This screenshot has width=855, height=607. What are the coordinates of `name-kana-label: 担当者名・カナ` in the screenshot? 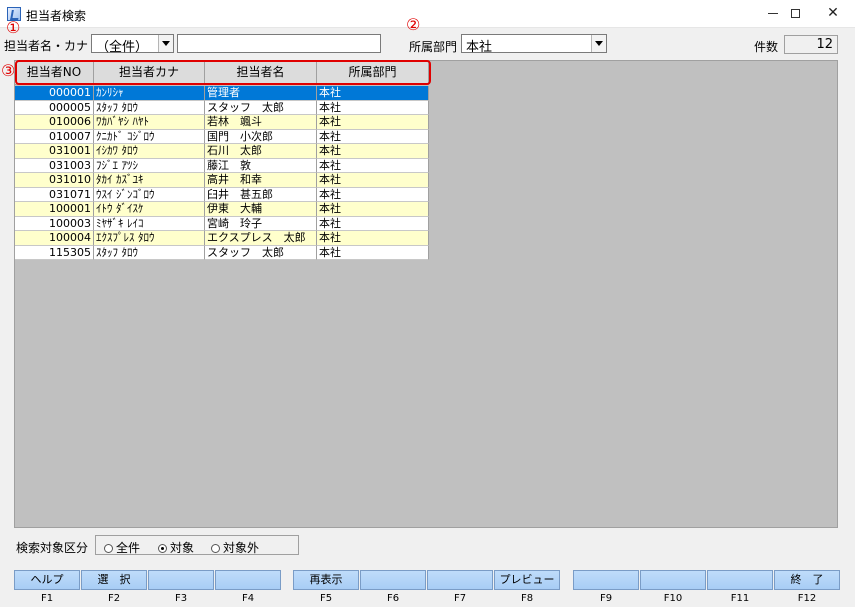 It's located at (46, 46).